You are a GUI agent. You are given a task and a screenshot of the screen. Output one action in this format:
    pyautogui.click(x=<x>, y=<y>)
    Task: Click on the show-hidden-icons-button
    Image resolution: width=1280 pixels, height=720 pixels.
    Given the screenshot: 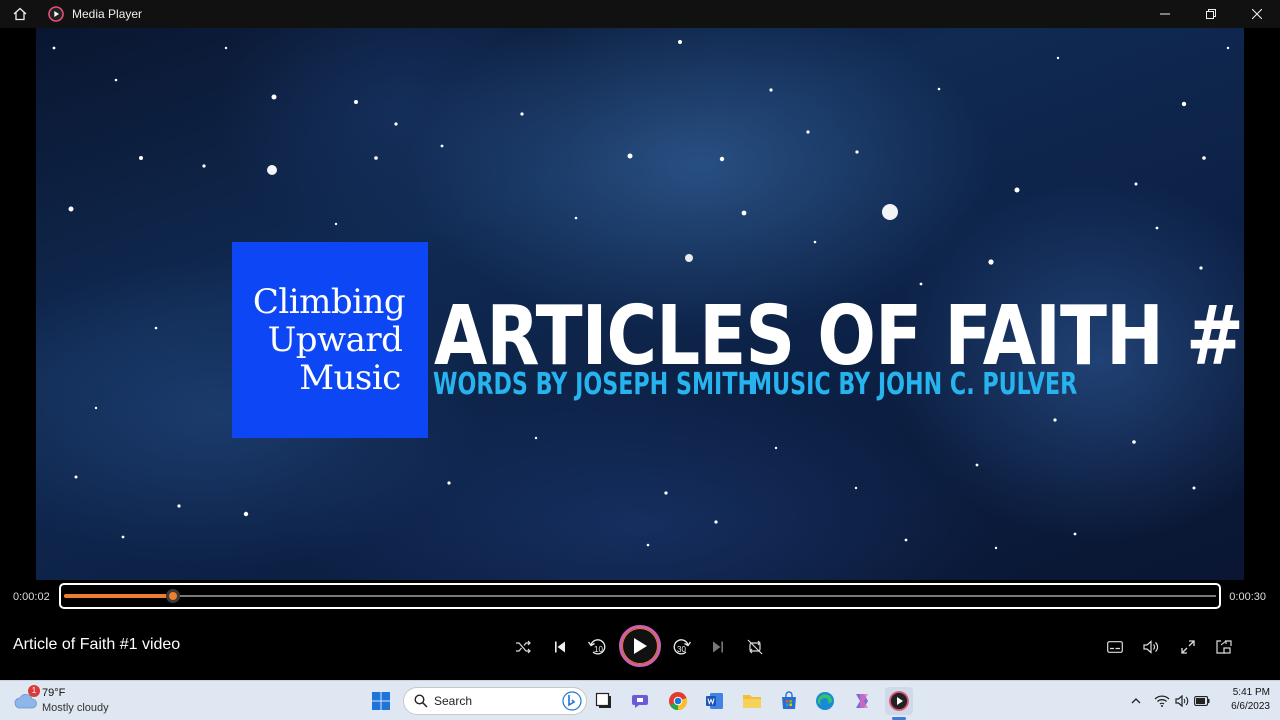 What is the action you would take?
    pyautogui.click(x=1136, y=701)
    